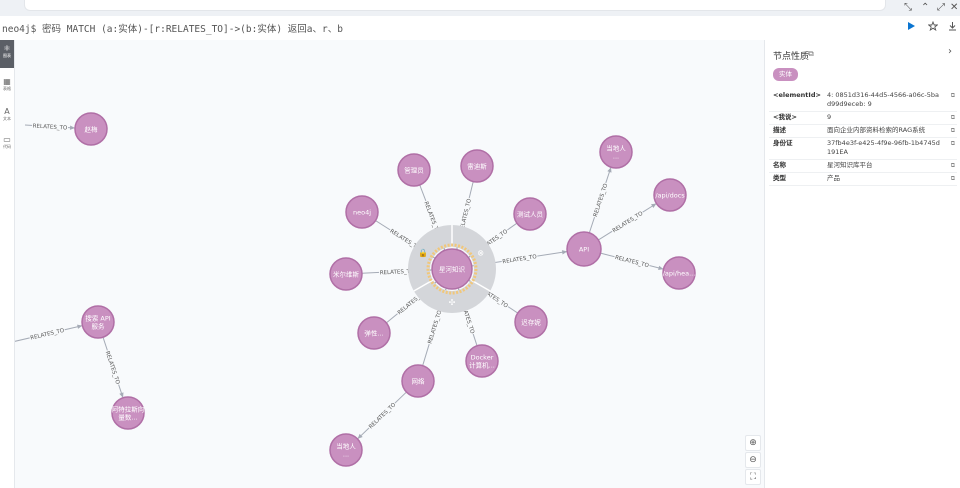 This screenshot has width=960, height=488. I want to click on play-icon, so click(911, 26).